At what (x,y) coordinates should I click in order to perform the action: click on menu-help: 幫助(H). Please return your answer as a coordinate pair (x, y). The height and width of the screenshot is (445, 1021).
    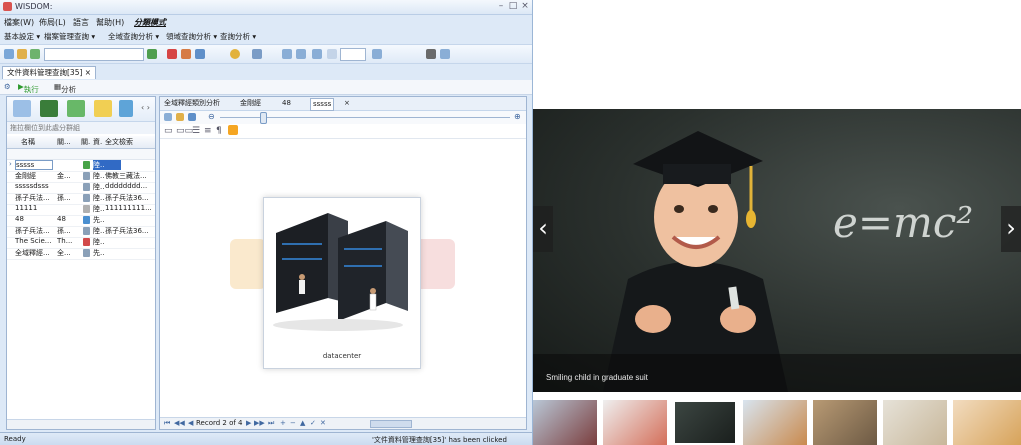
    Looking at the image, I should click on (110, 22).